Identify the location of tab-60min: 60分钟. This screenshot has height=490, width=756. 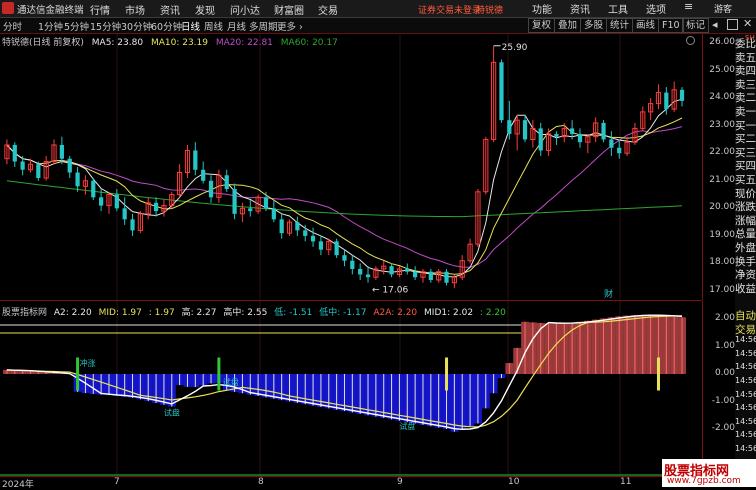
(166, 26).